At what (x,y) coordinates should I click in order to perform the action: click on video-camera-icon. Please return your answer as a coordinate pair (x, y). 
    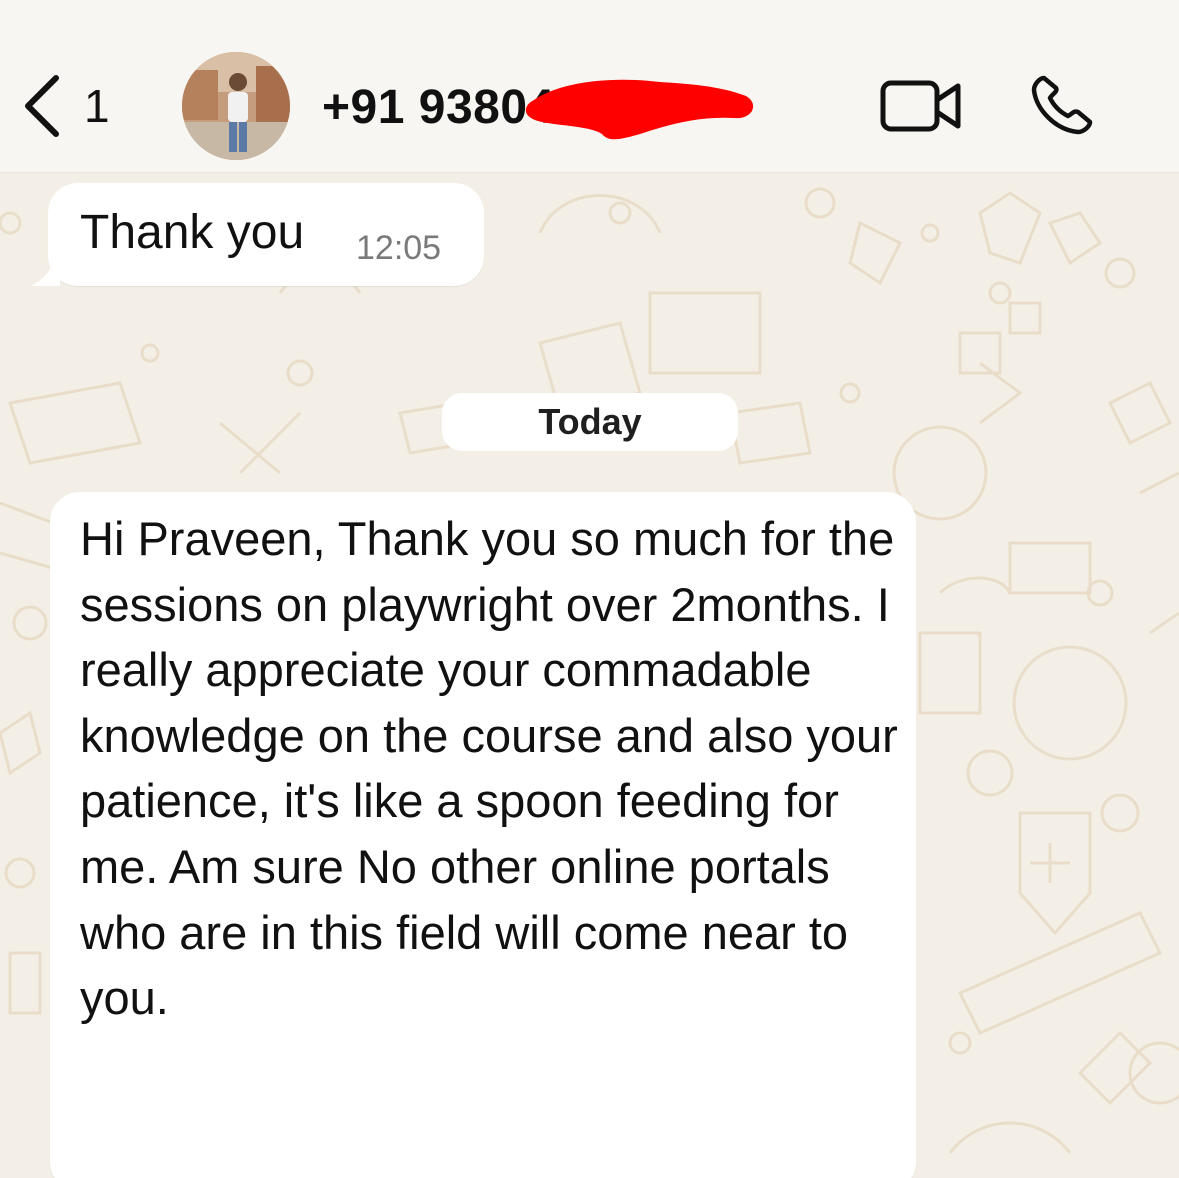
    Looking at the image, I should click on (921, 108).